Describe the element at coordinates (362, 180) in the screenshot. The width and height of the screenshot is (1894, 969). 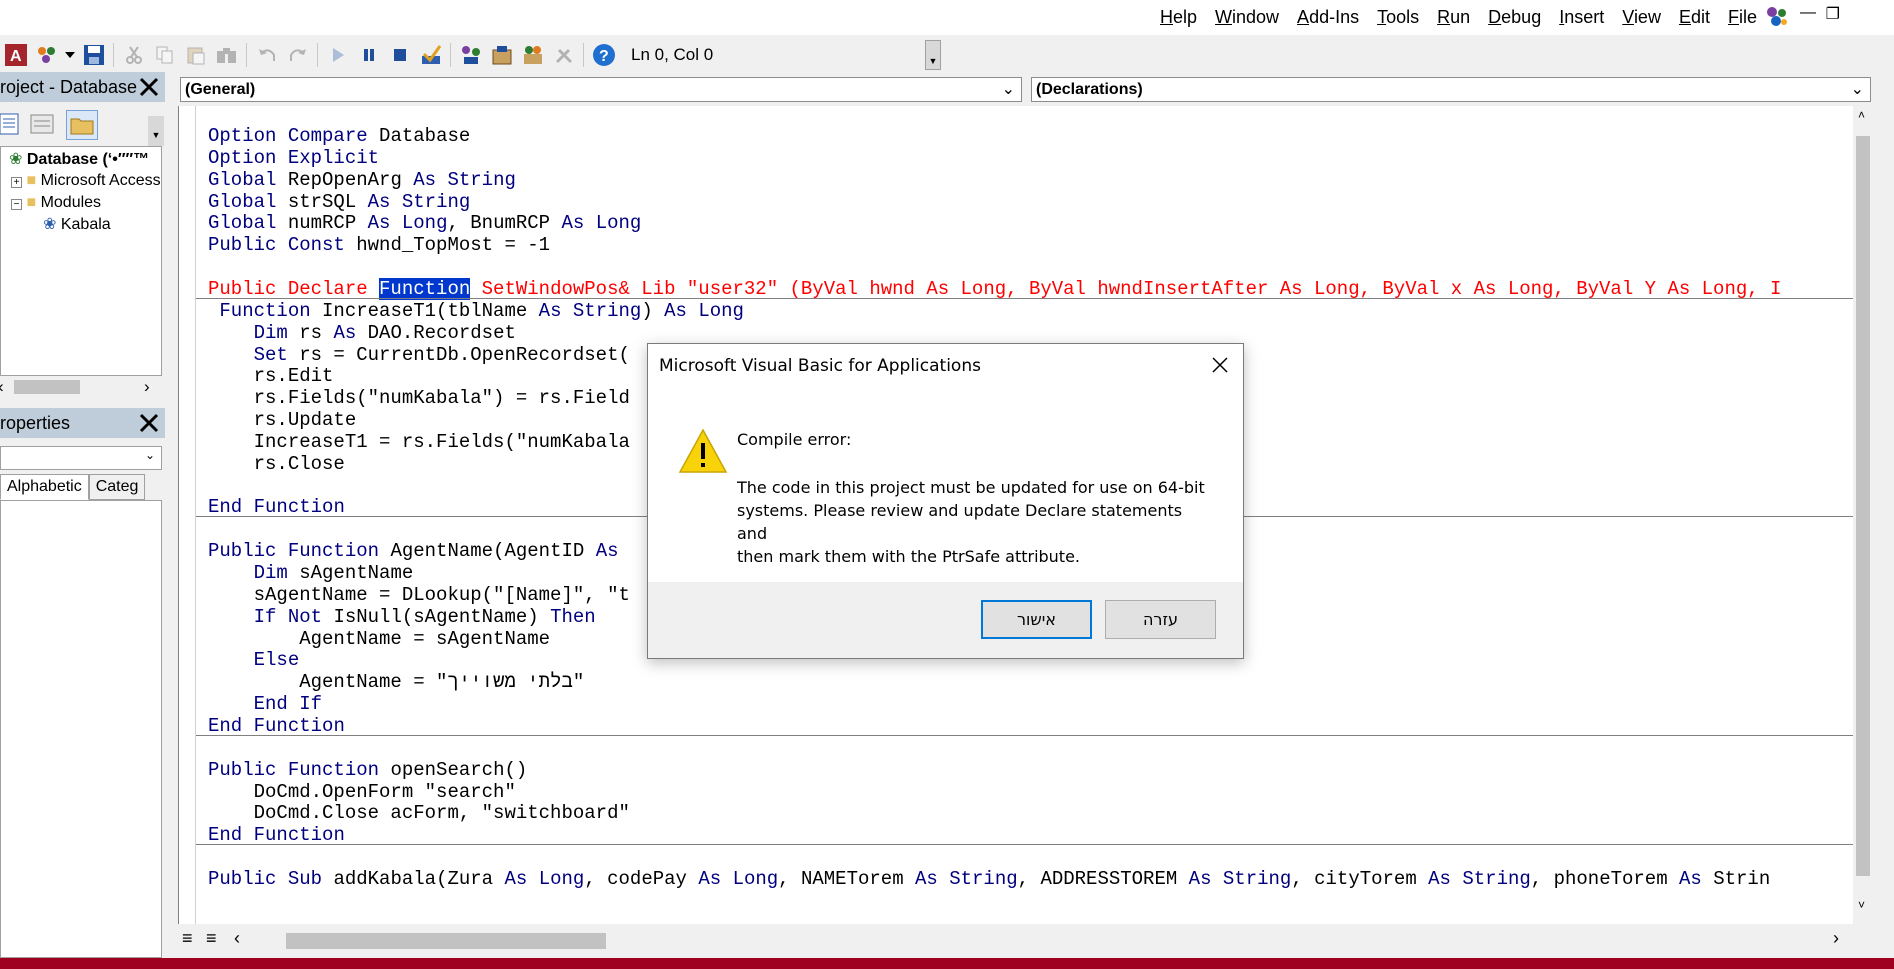
I see `code-line: Global RepOpenArg As String` at that location.